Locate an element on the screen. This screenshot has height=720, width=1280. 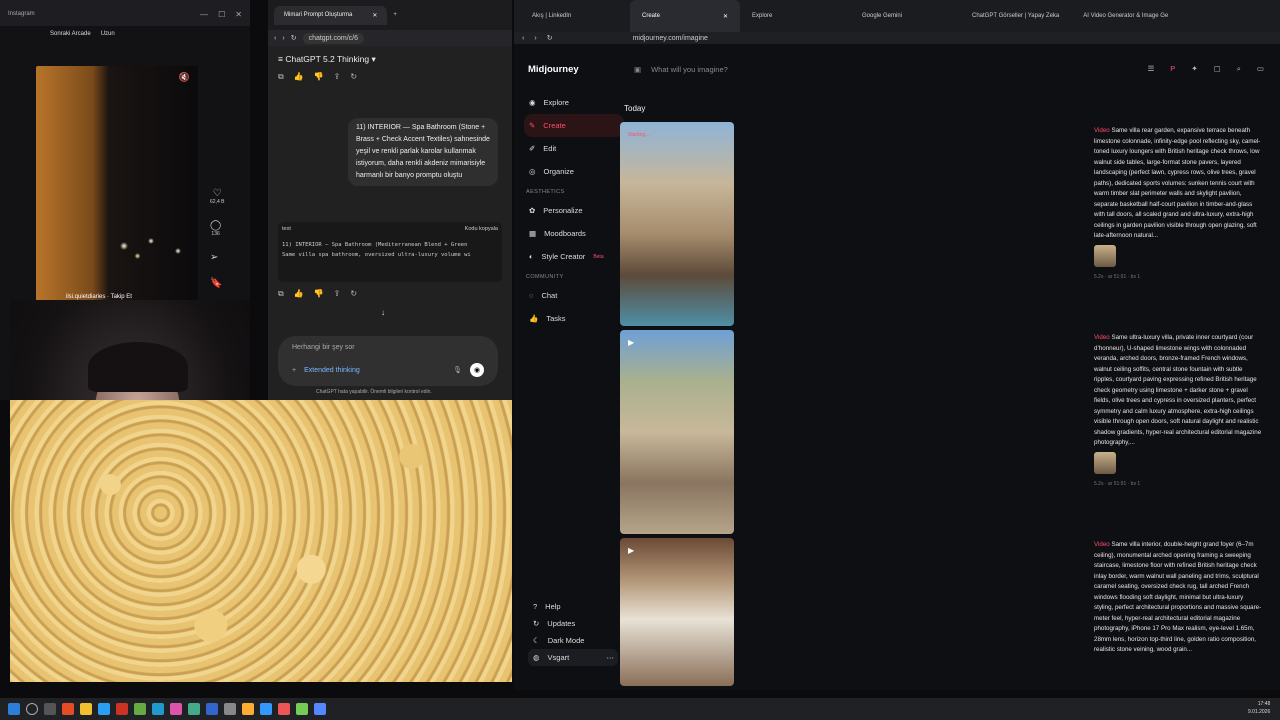
user-menu: ◍ Vsgart ⋯ is located at coordinates (573, 657).